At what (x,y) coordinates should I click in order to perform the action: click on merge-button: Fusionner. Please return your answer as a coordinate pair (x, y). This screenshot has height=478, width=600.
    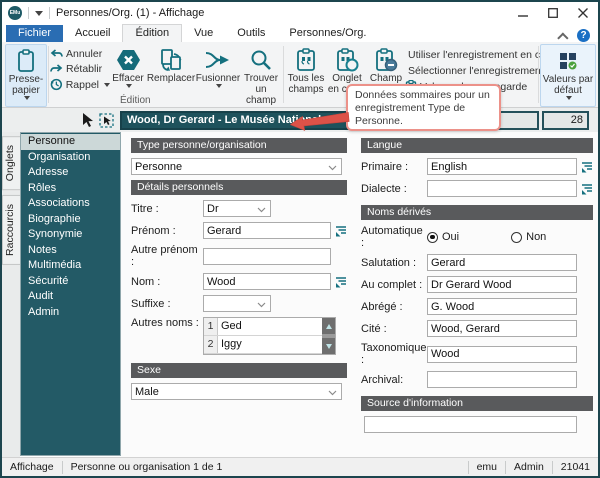
    Looking at the image, I should click on (218, 75).